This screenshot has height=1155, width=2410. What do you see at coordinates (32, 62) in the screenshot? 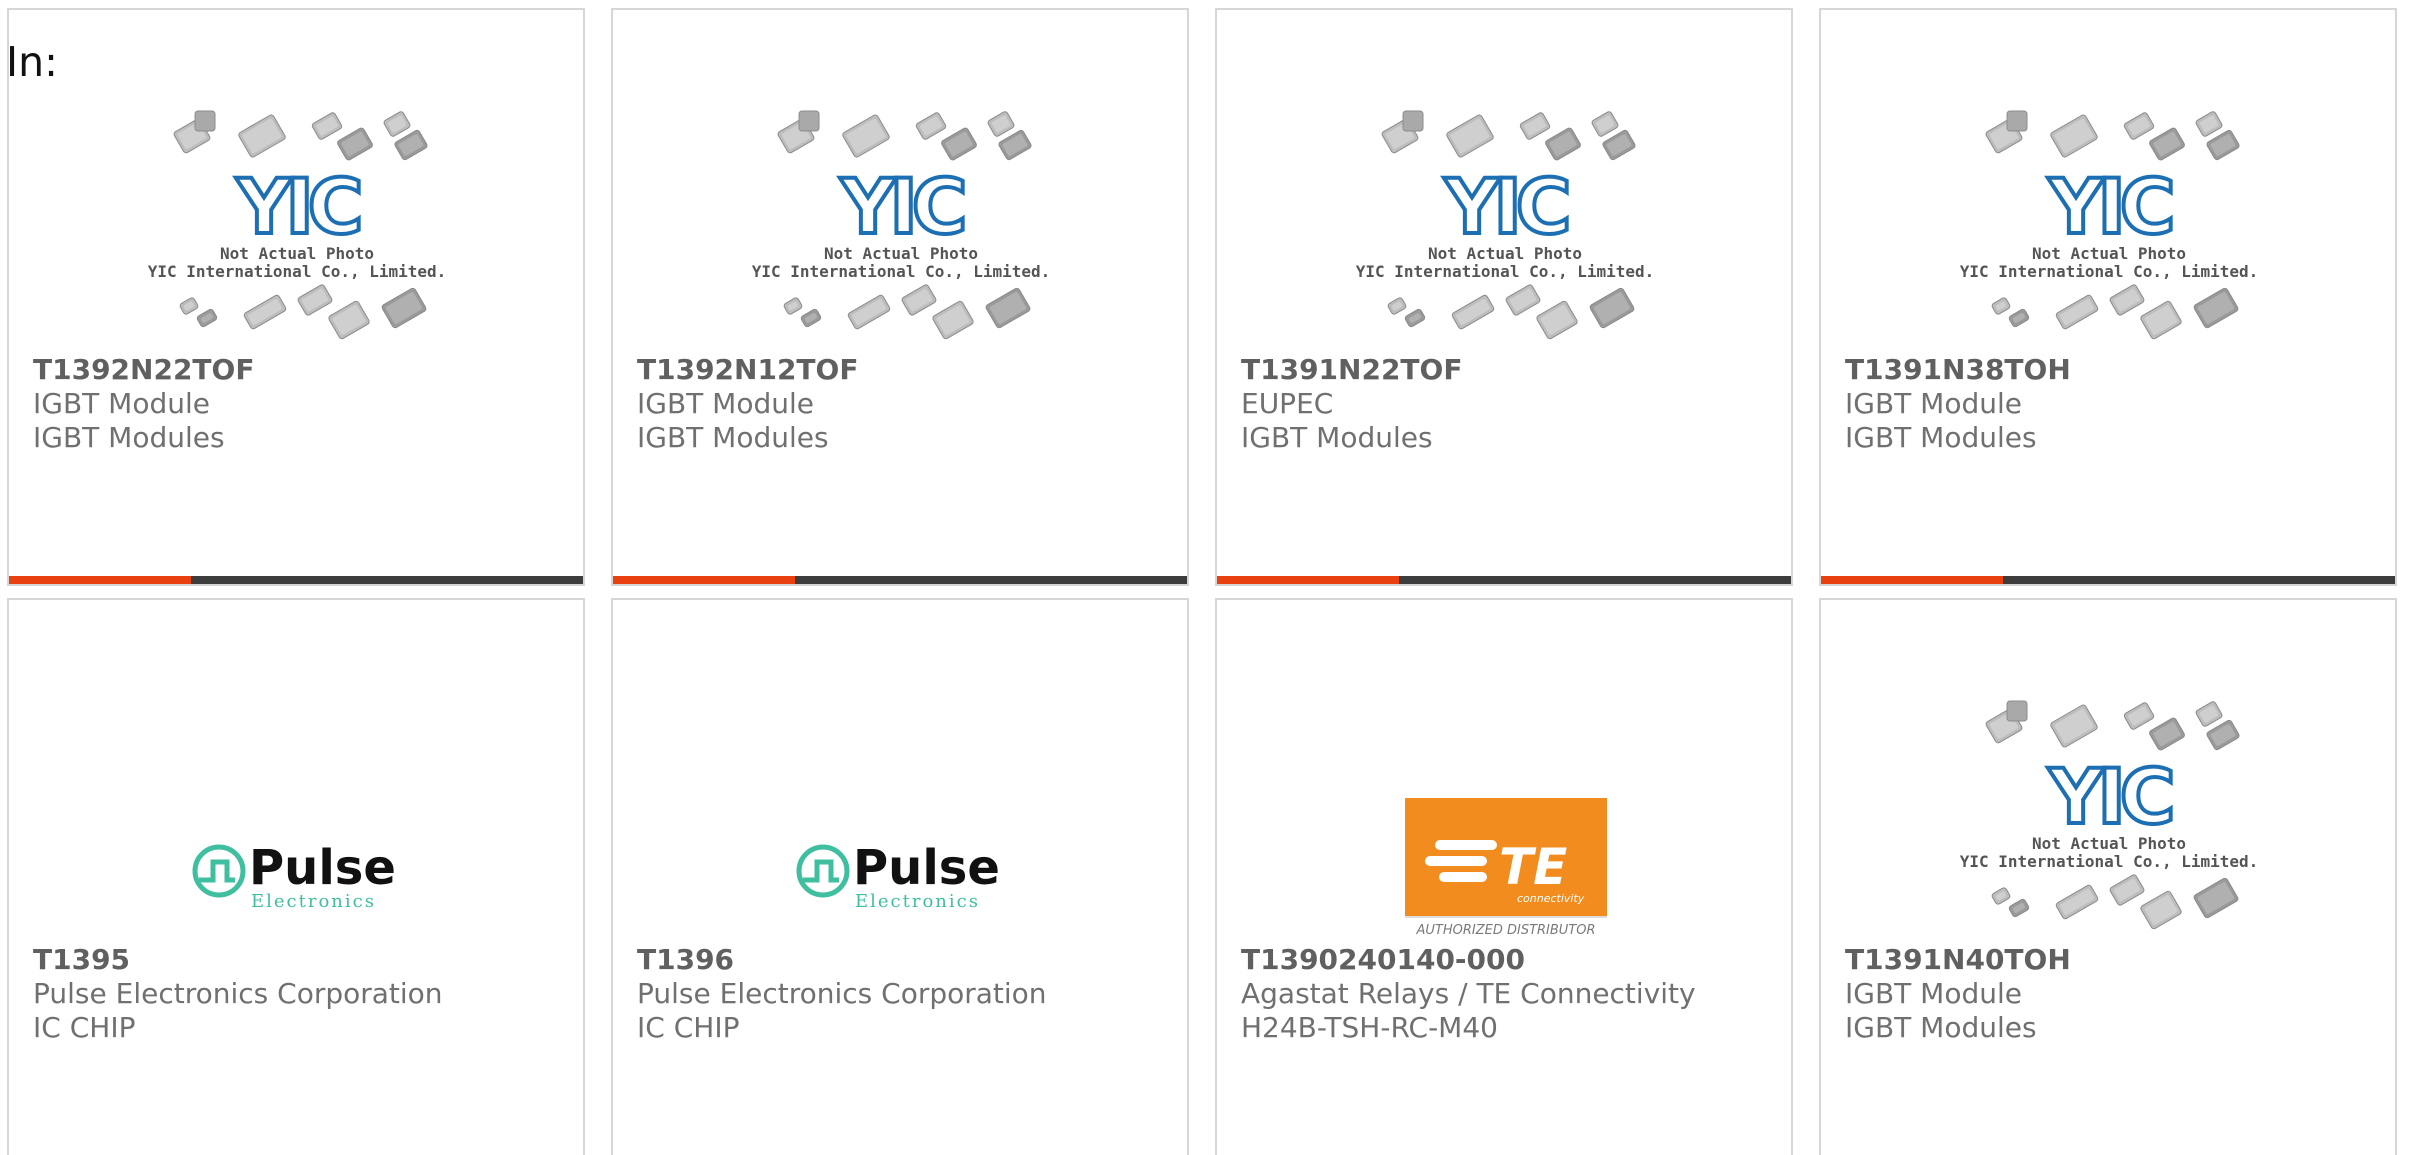
I see `in-label: In:` at bounding box center [32, 62].